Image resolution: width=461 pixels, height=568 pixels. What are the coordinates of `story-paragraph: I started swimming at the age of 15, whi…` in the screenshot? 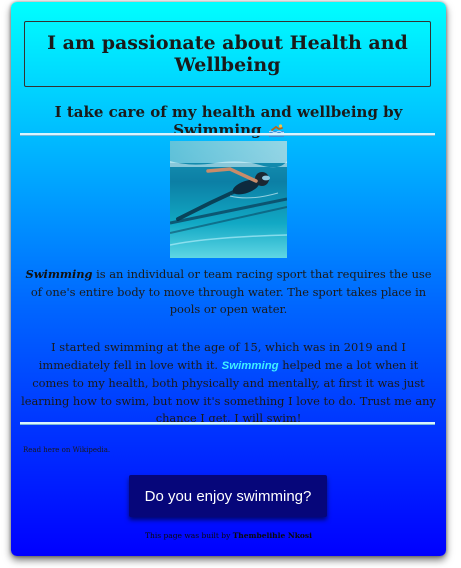 It's located at (228, 383).